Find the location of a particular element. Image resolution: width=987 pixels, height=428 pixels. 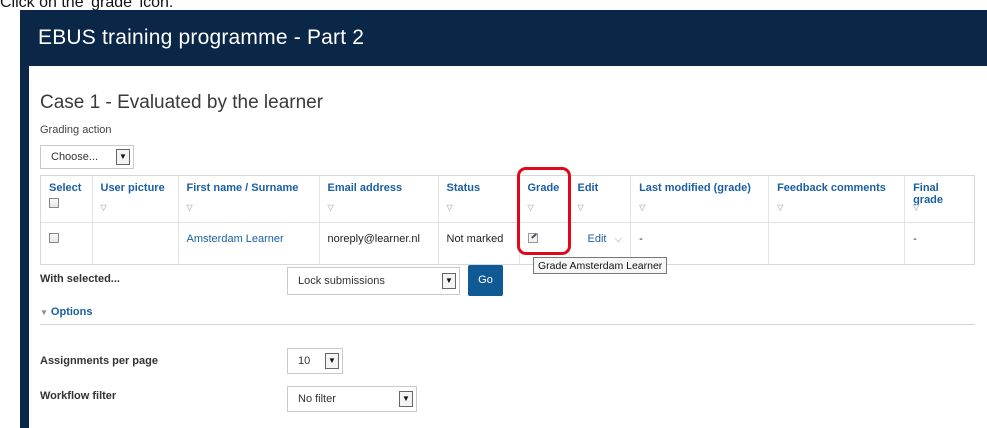

column-header-label: Feedback comments is located at coordinates (831, 188).